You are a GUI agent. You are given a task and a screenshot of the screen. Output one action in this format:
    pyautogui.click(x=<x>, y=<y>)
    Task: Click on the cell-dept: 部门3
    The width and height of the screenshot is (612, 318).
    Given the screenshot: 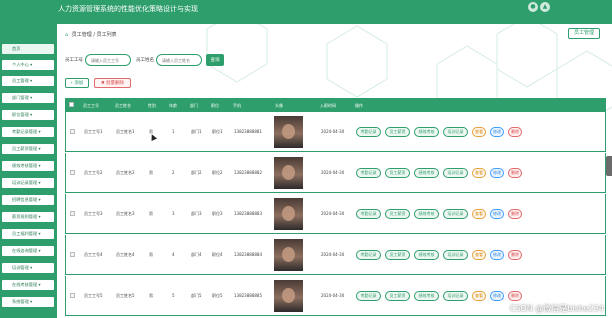 What is the action you would take?
    pyautogui.click(x=196, y=213)
    